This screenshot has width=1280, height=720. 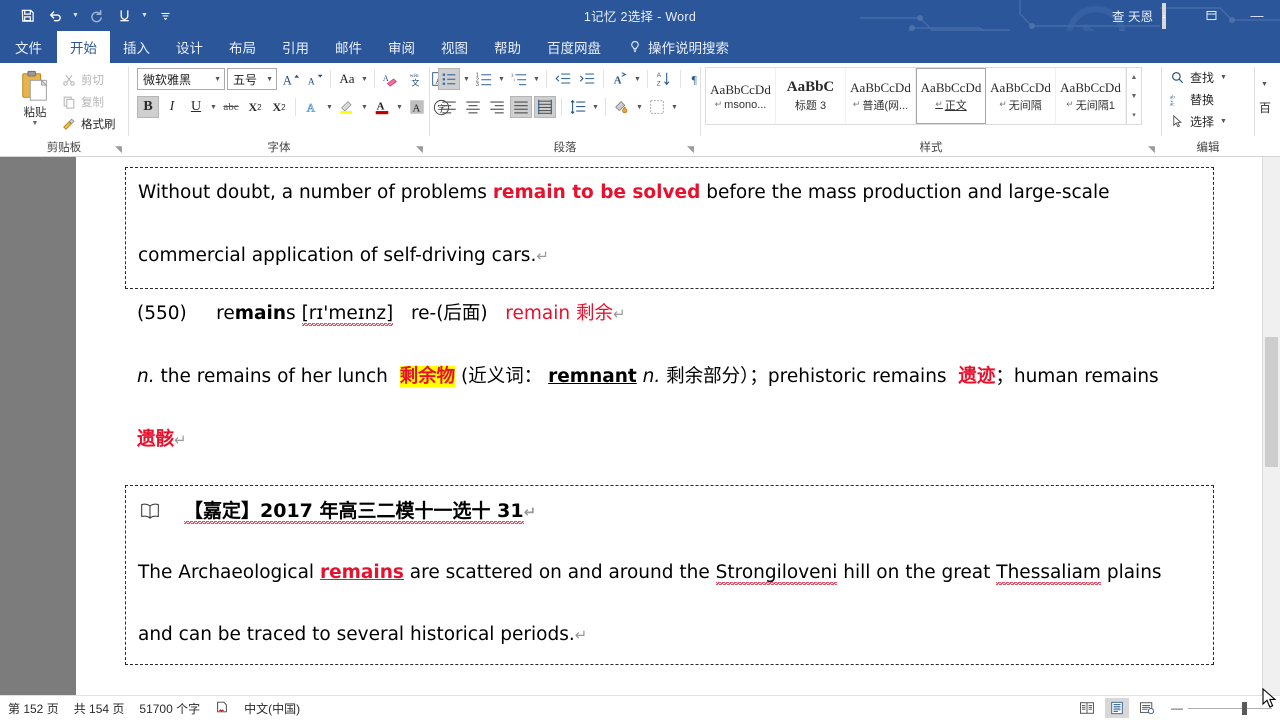 I want to click on shrink-font-button: A, so click(x=314, y=79).